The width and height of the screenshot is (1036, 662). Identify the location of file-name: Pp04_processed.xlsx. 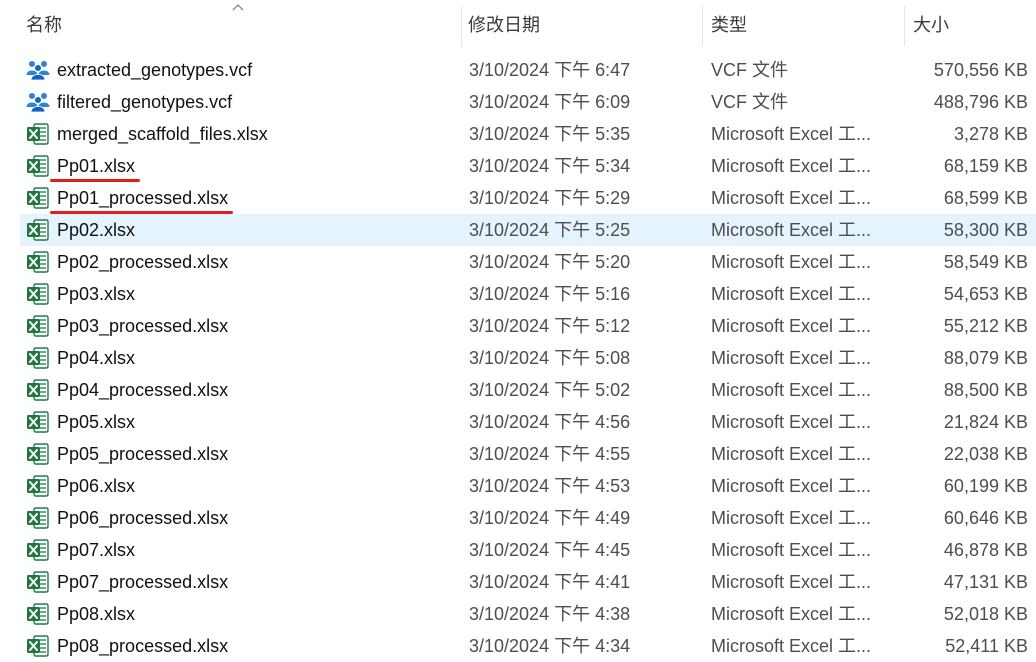
(142, 390).